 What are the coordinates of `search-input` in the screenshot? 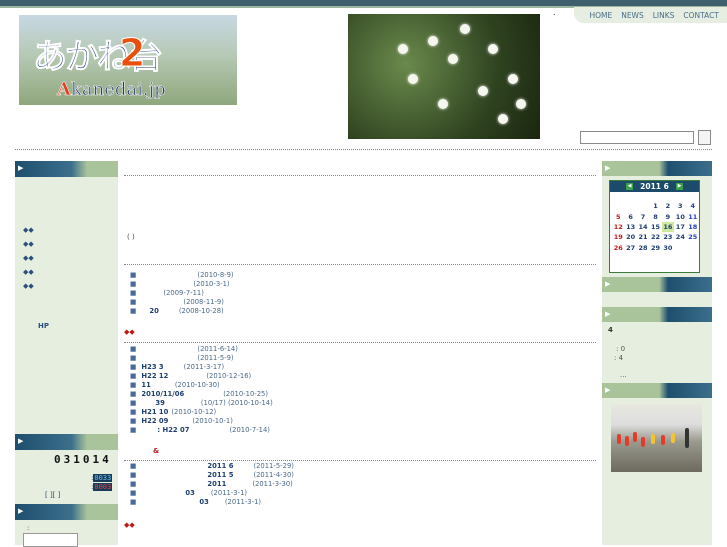 It's located at (637, 137).